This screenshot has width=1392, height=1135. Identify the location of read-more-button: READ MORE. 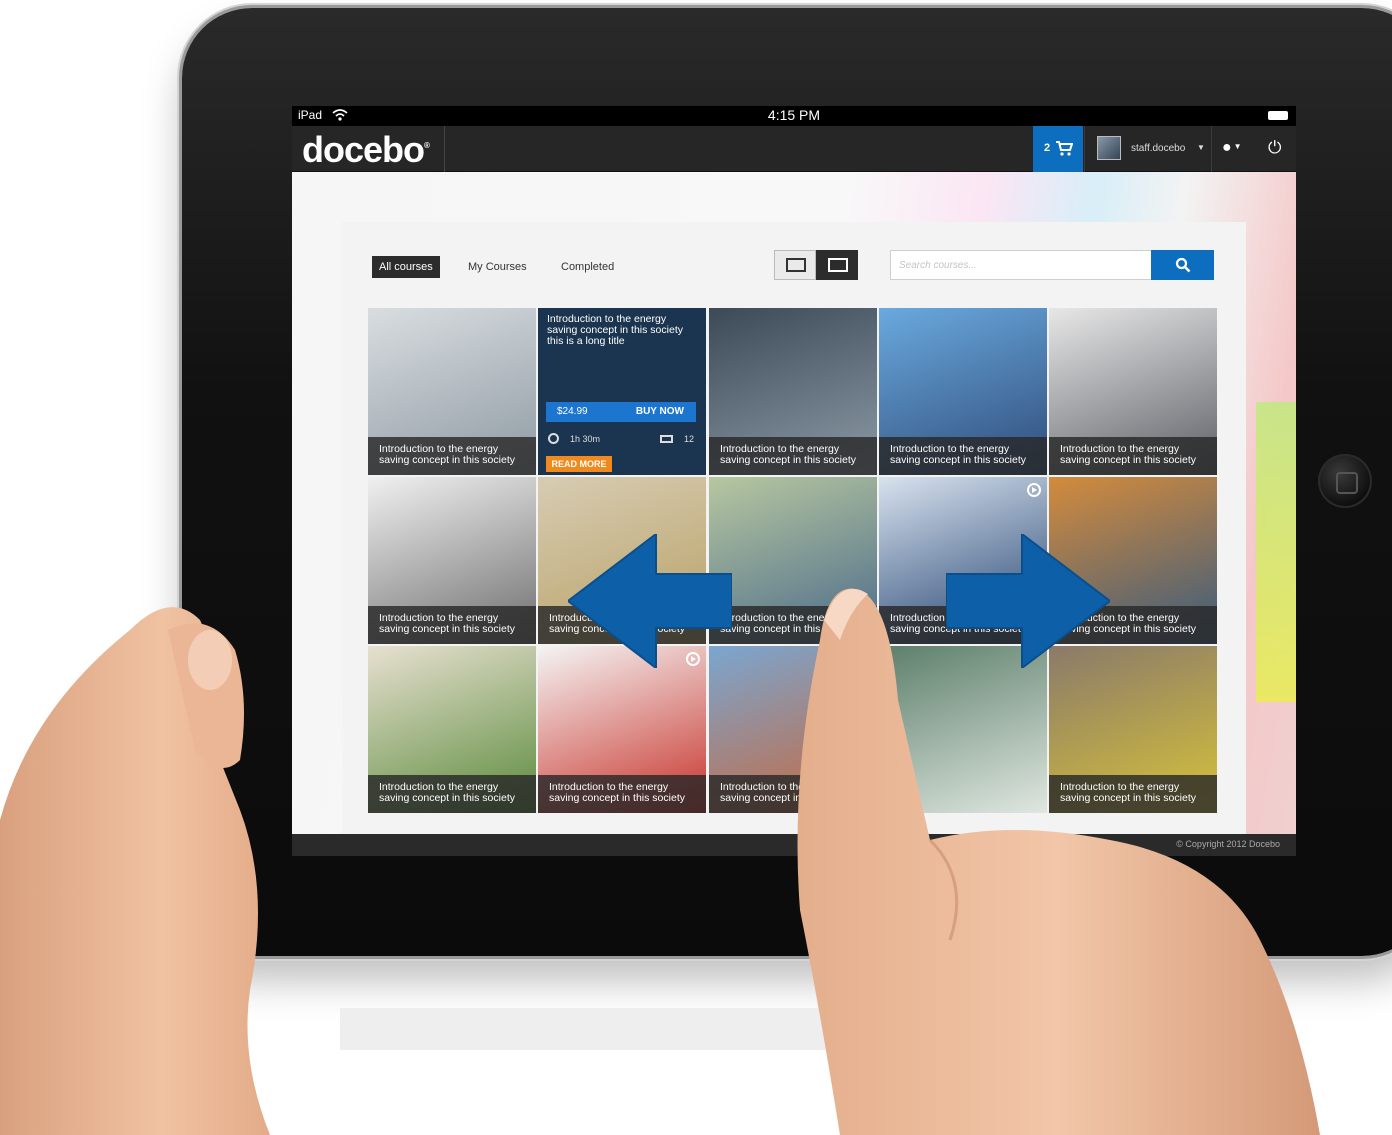
(579, 464).